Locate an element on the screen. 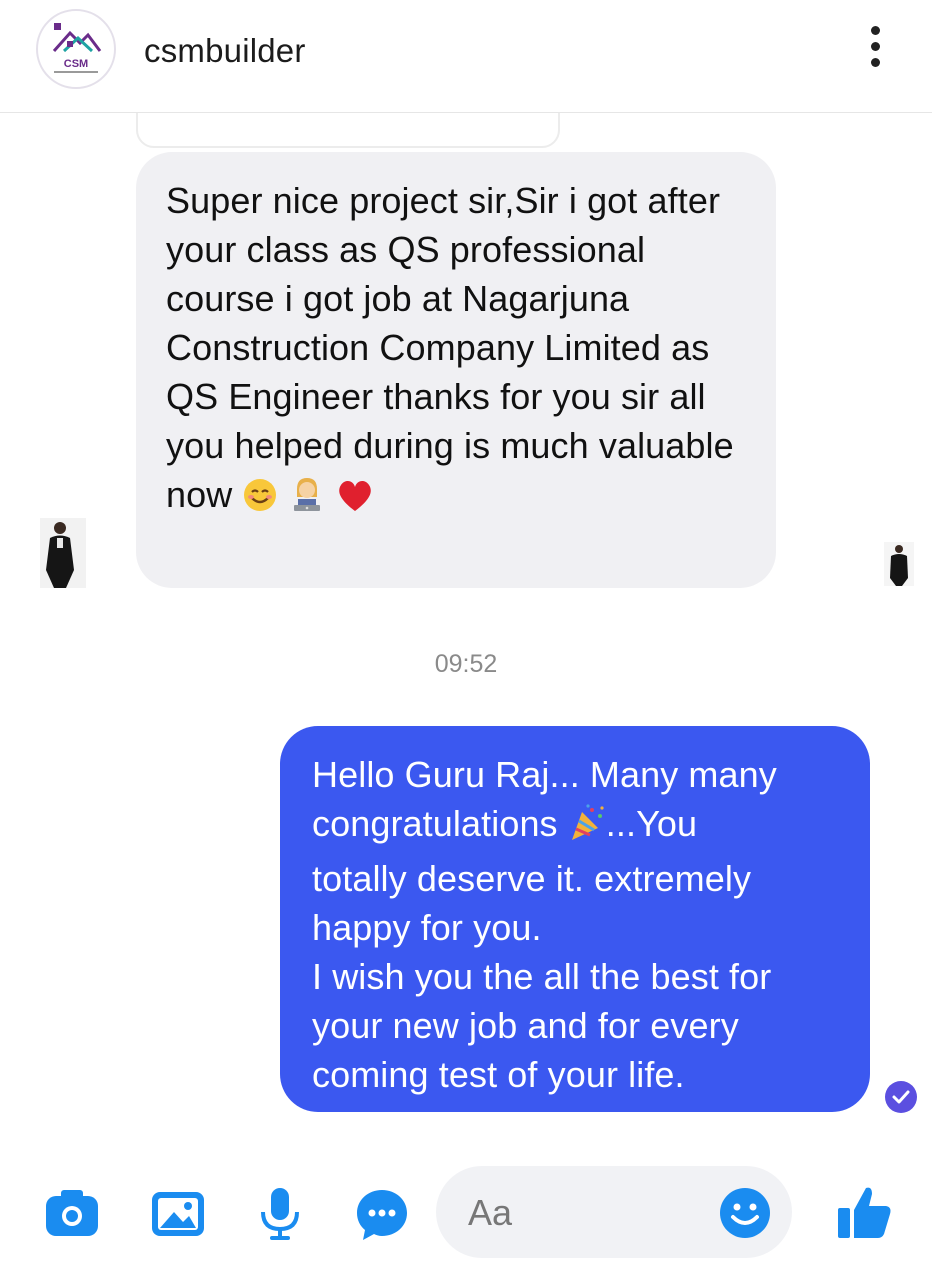 Image resolution: width=932 pixels, height=1280 pixels. gallery-icon is located at coordinates (178, 1214).